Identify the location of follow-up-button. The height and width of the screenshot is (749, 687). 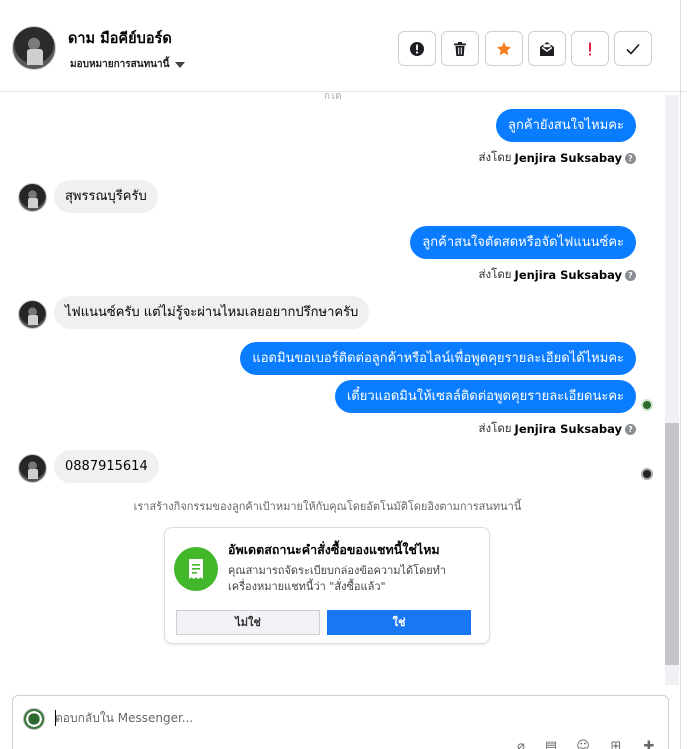
(590, 48).